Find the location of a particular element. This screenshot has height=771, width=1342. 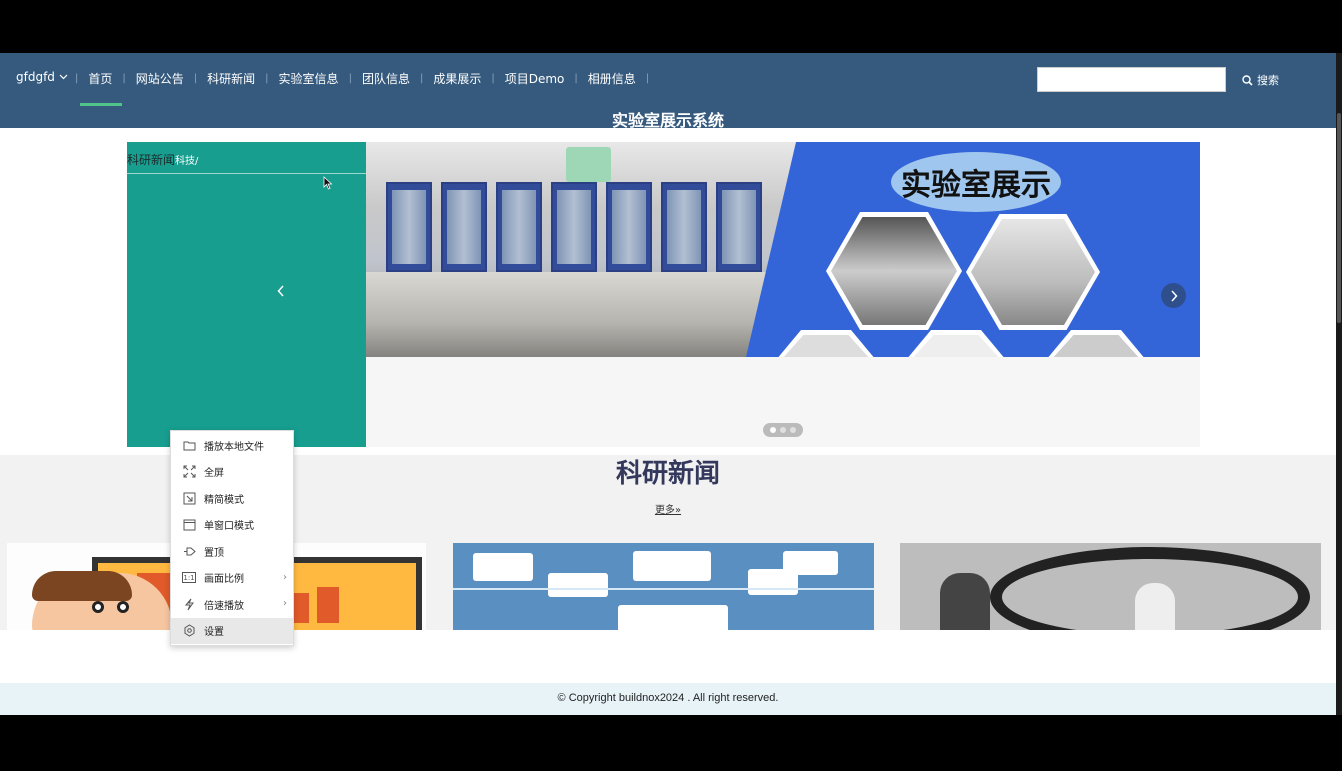

news-panel-title: 科研新闻 is located at coordinates (151, 160).